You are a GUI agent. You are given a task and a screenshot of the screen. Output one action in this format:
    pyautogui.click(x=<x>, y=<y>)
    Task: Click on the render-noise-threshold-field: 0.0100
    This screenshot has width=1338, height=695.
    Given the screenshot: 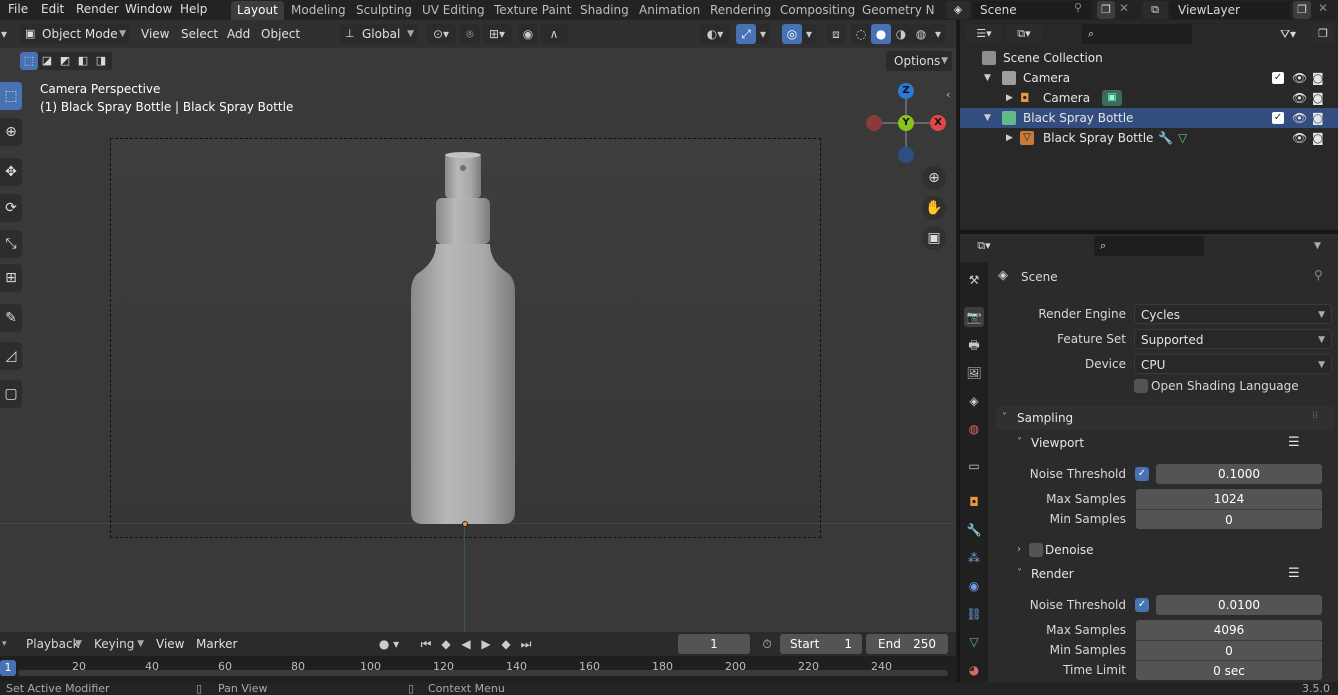 What is the action you would take?
    pyautogui.click(x=1239, y=605)
    